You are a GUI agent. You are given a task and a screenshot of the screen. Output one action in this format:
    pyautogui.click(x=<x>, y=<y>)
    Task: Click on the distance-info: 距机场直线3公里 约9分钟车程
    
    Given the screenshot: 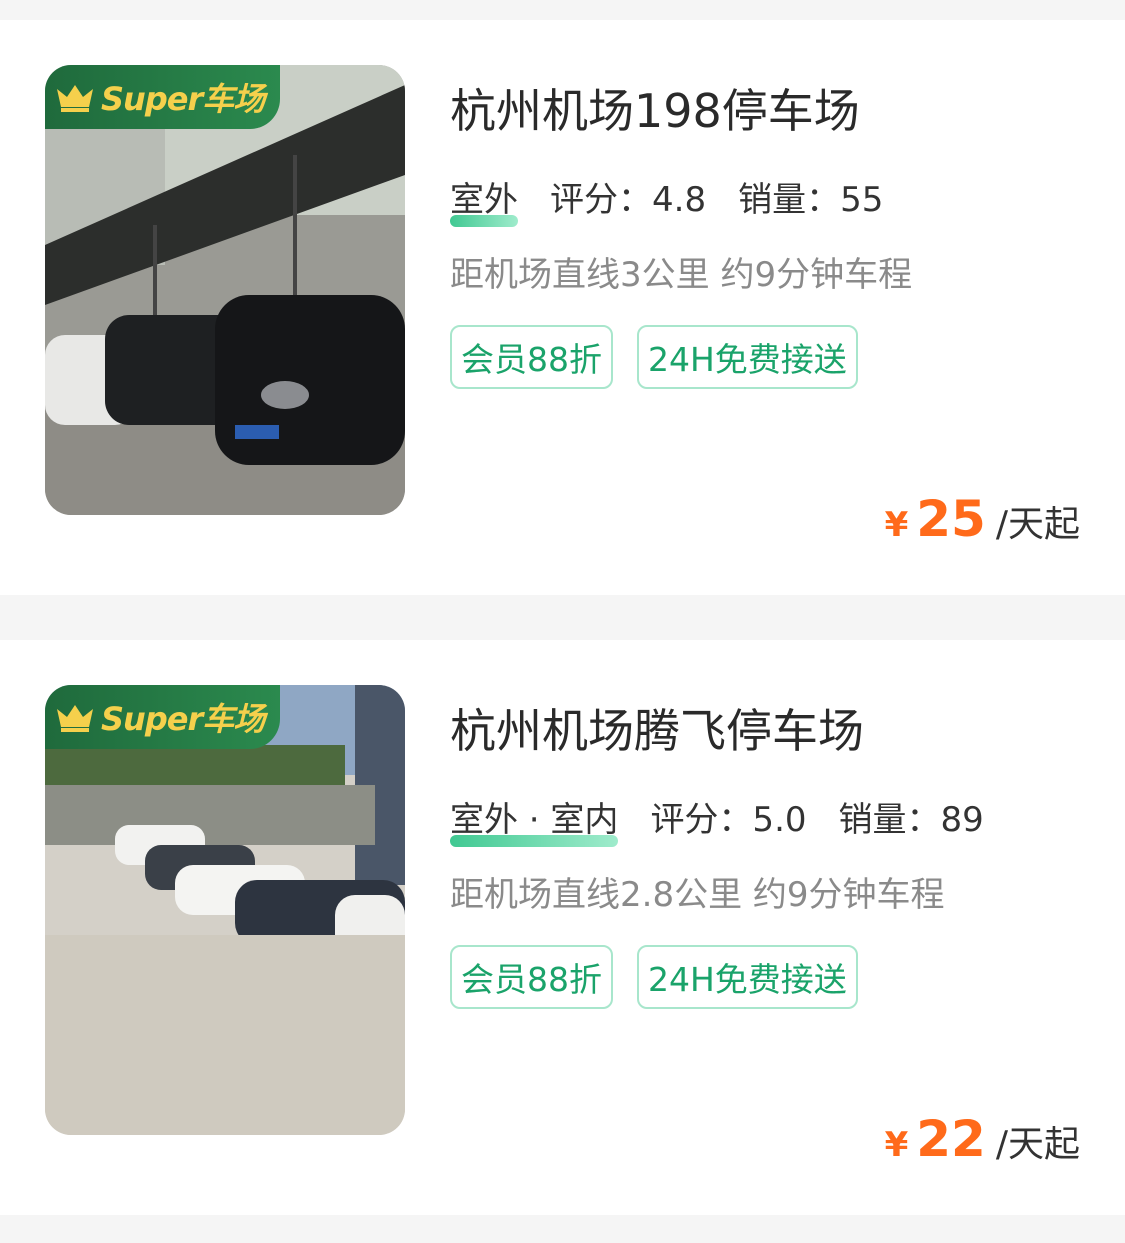 What is the action you would take?
    pyautogui.click(x=681, y=275)
    